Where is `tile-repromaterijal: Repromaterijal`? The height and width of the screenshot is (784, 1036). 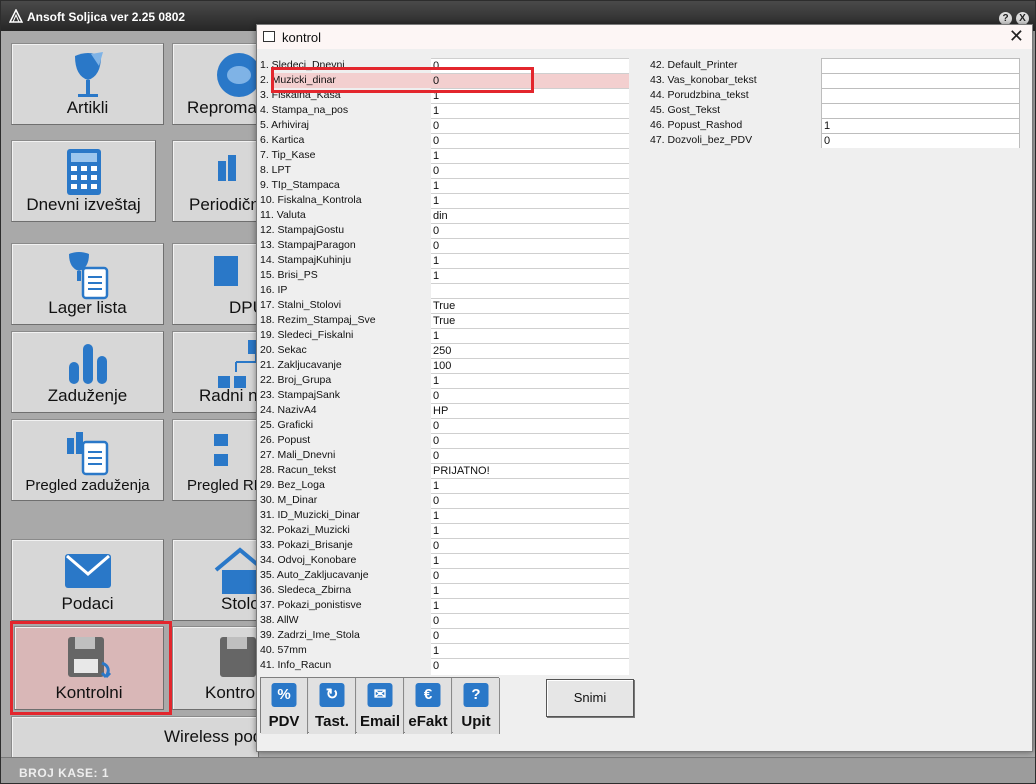 tile-repromaterijal: Repromaterijal is located at coordinates (215, 84).